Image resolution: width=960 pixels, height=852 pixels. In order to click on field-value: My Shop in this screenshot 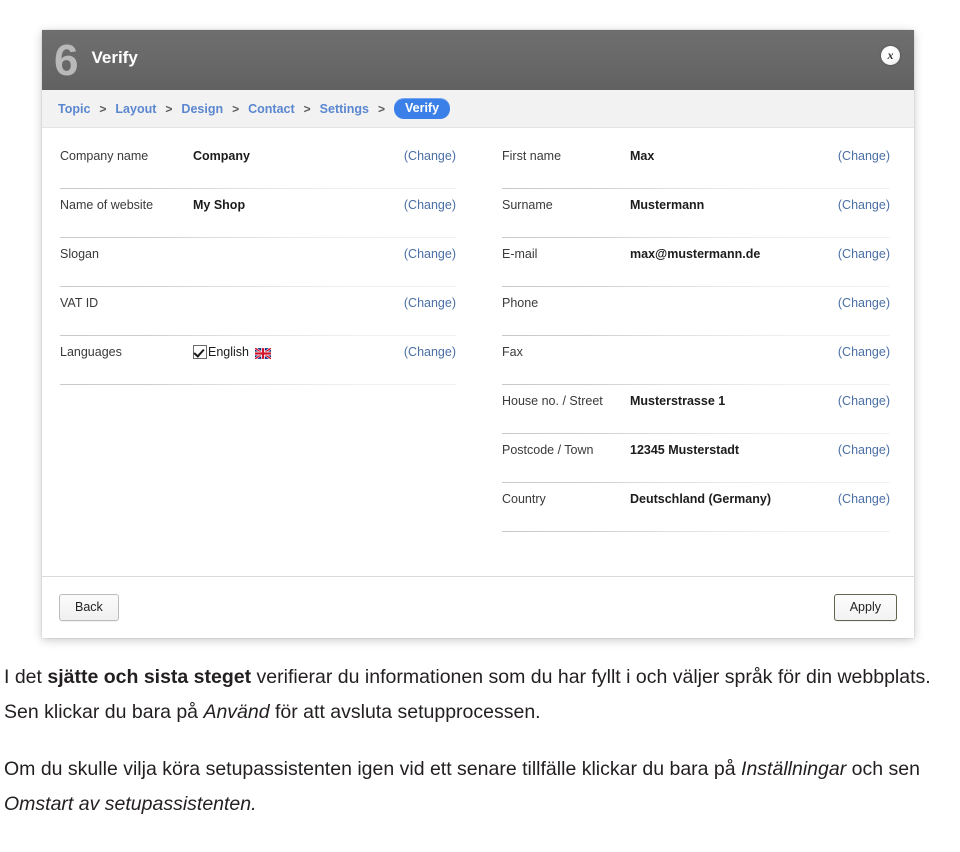, I will do `click(219, 205)`.